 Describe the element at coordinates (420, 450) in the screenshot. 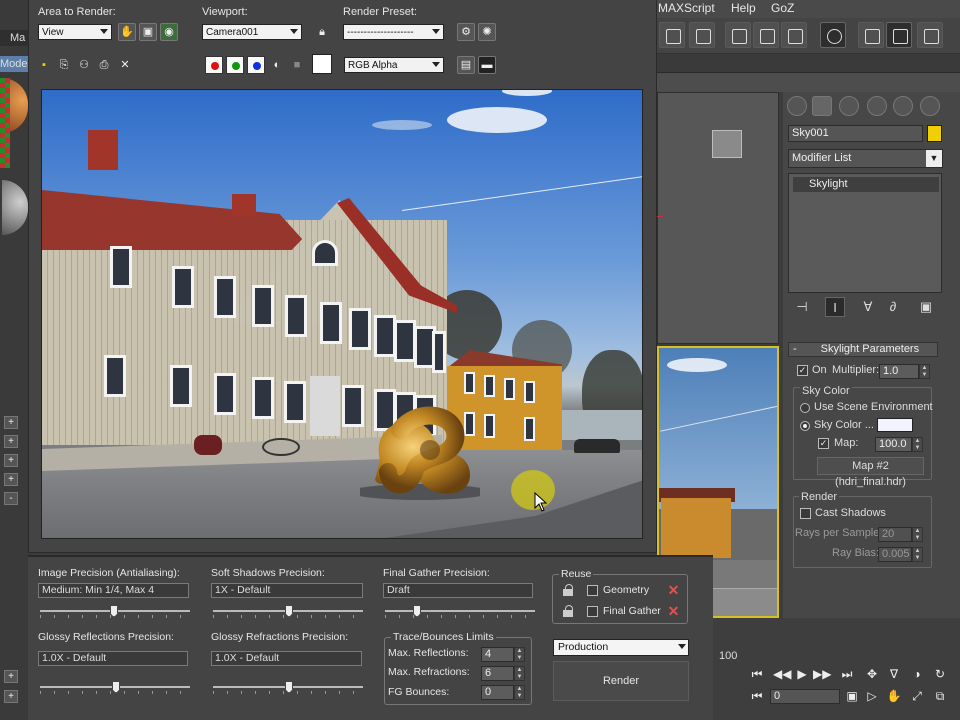

I see `torus-knot-object` at that location.